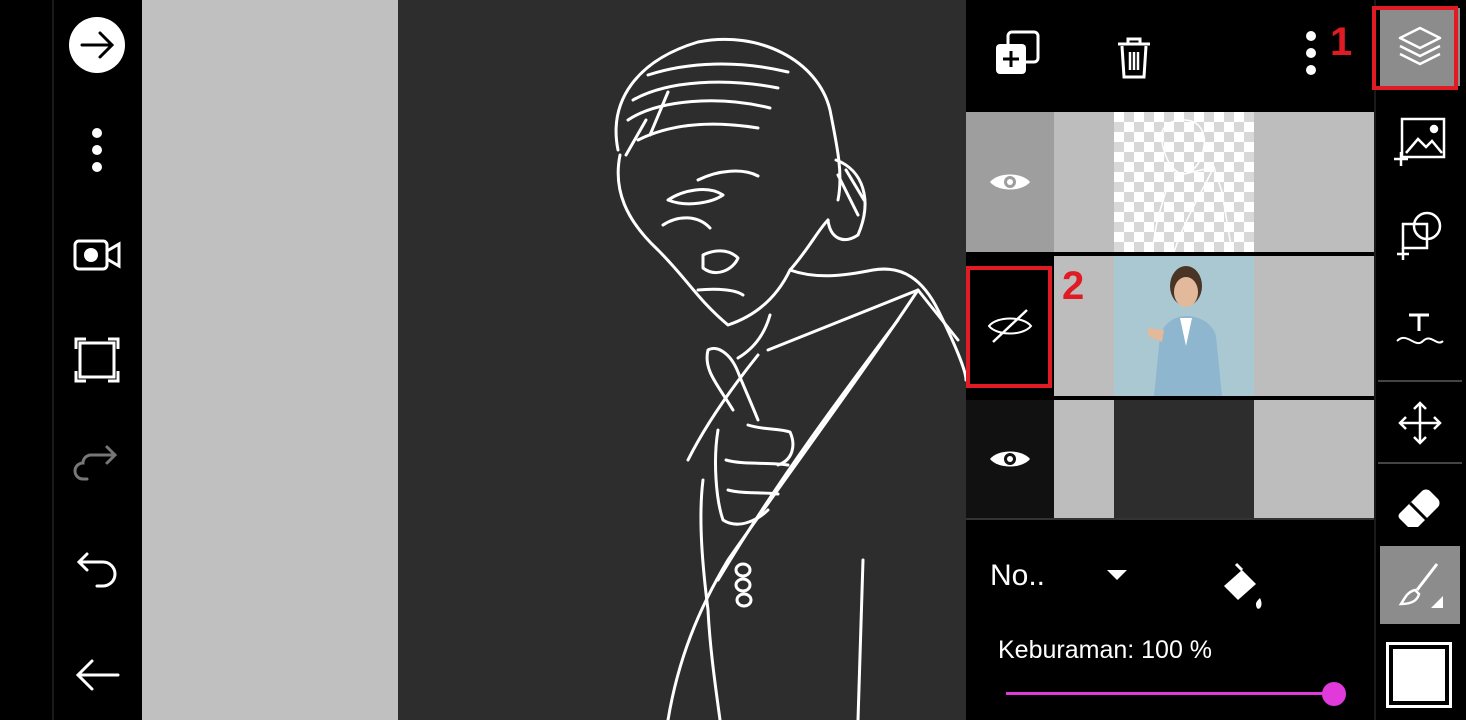 This screenshot has height=720, width=1466. I want to click on add-image-button, so click(1420, 141).